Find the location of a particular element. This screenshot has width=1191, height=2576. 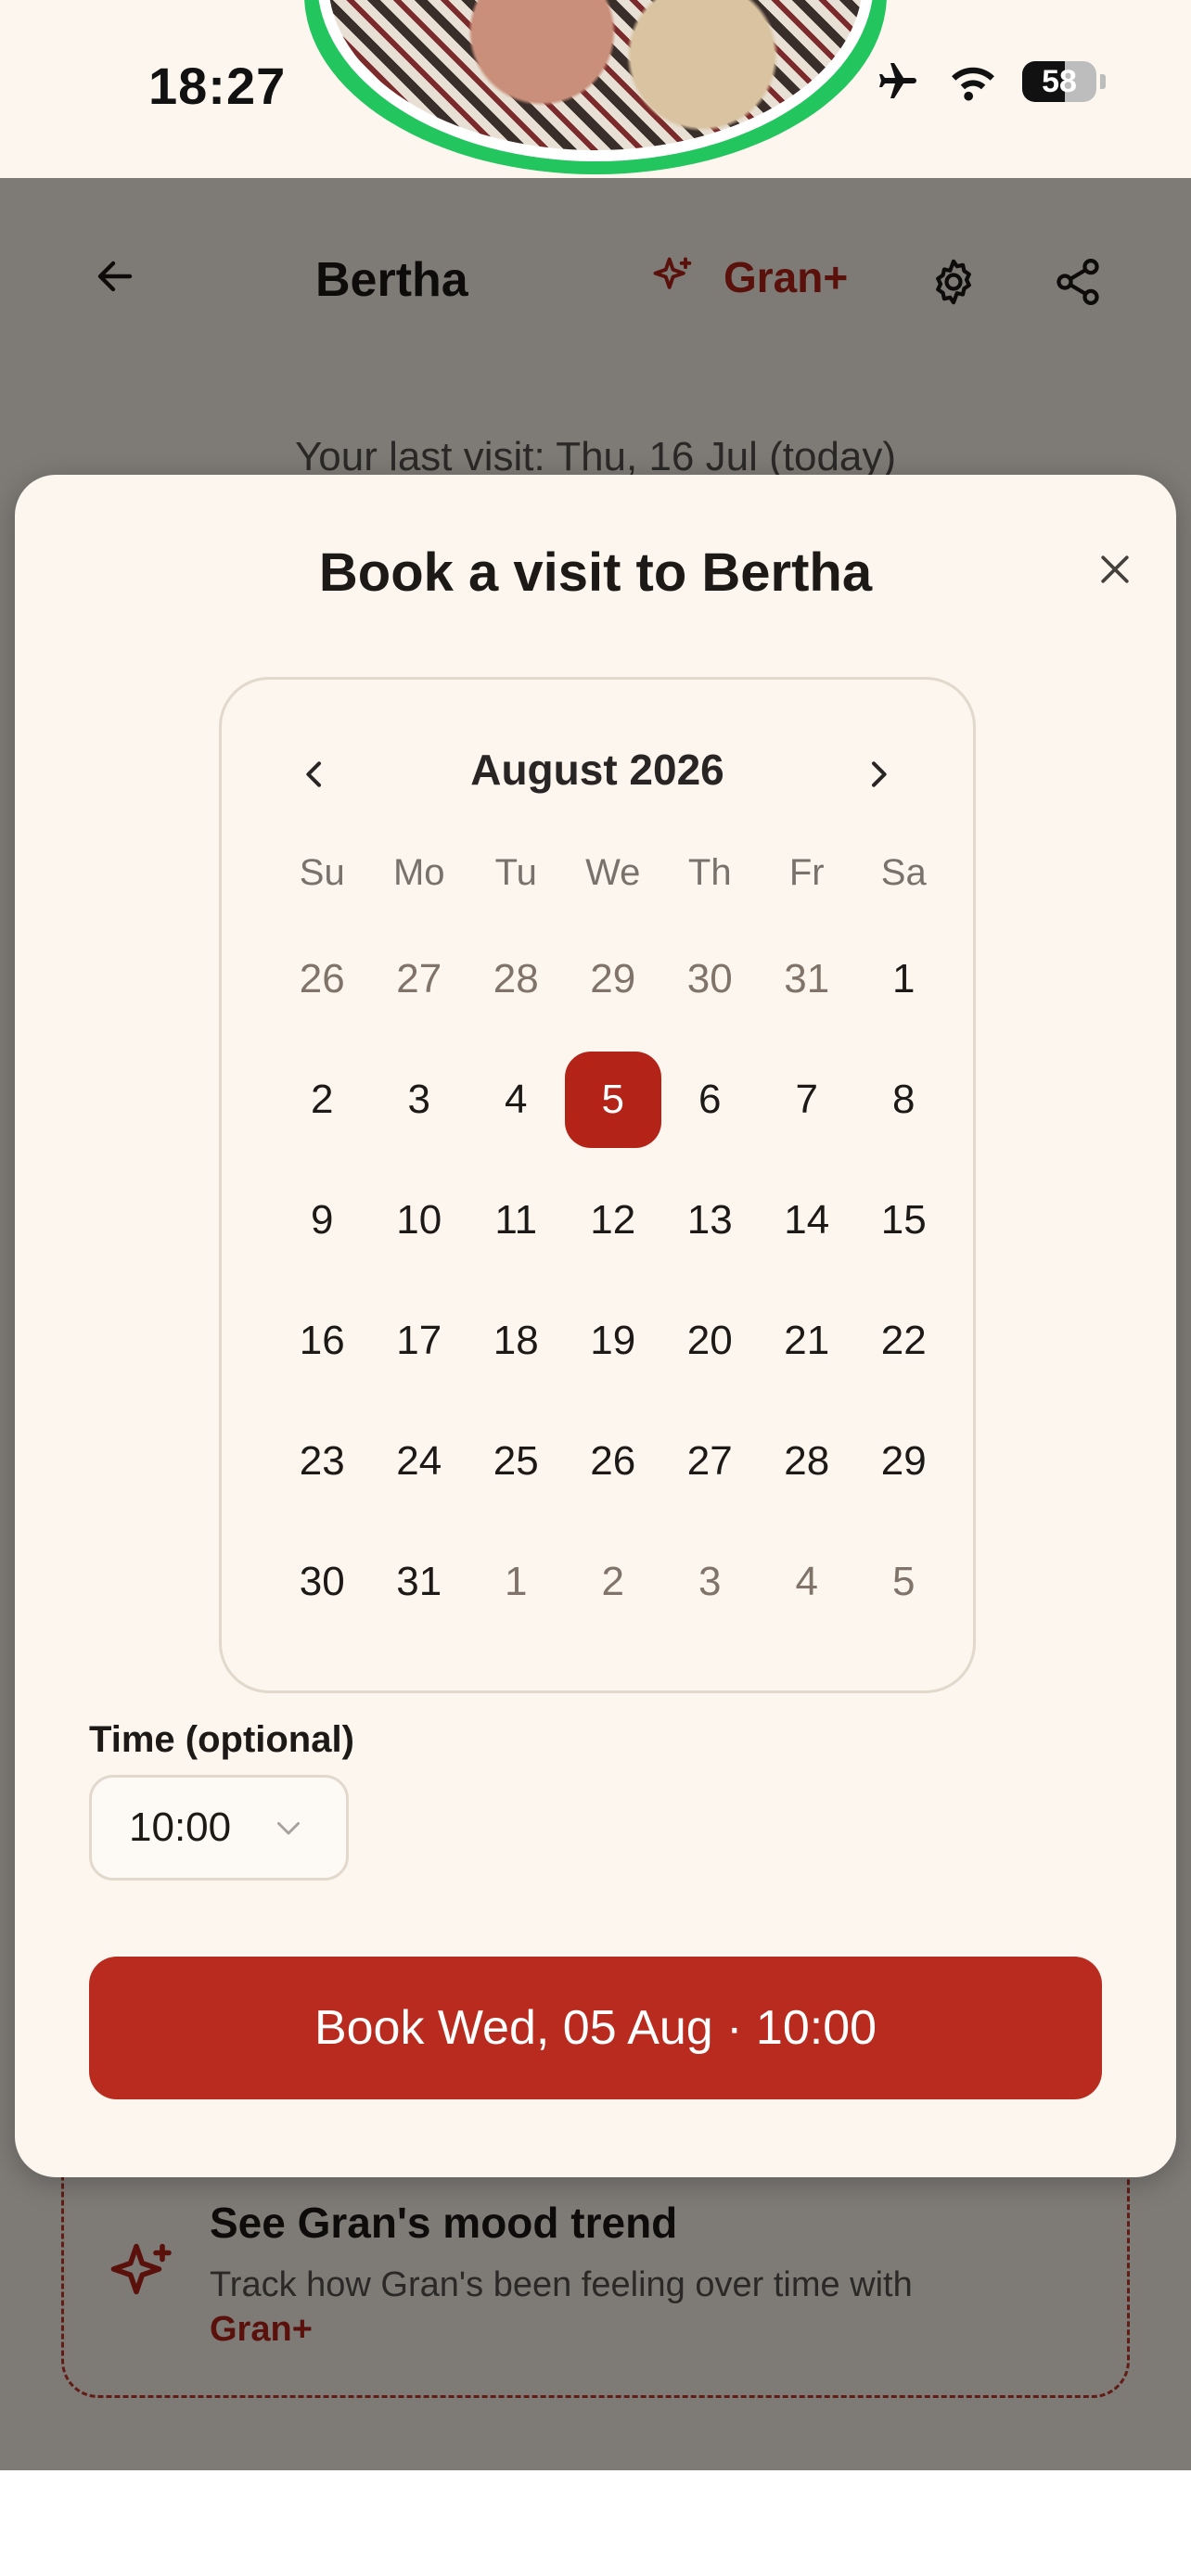

calendar-day: 18 is located at coordinates (516, 1341).